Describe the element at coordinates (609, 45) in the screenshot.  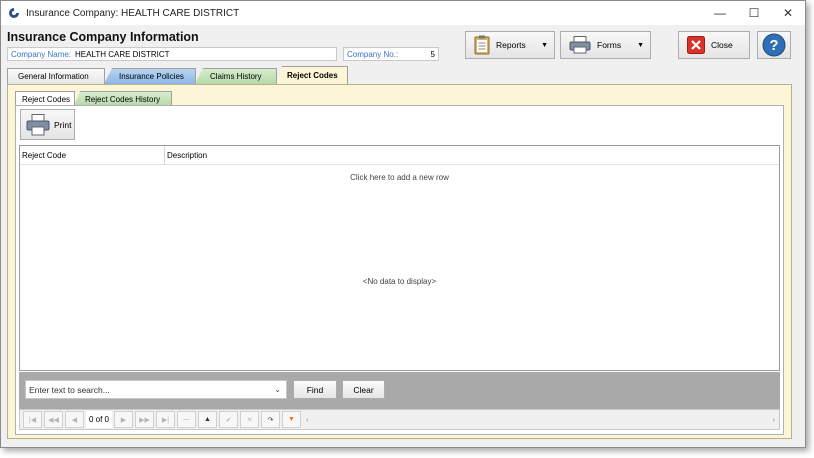
I see `forms-label: Forms` at that location.